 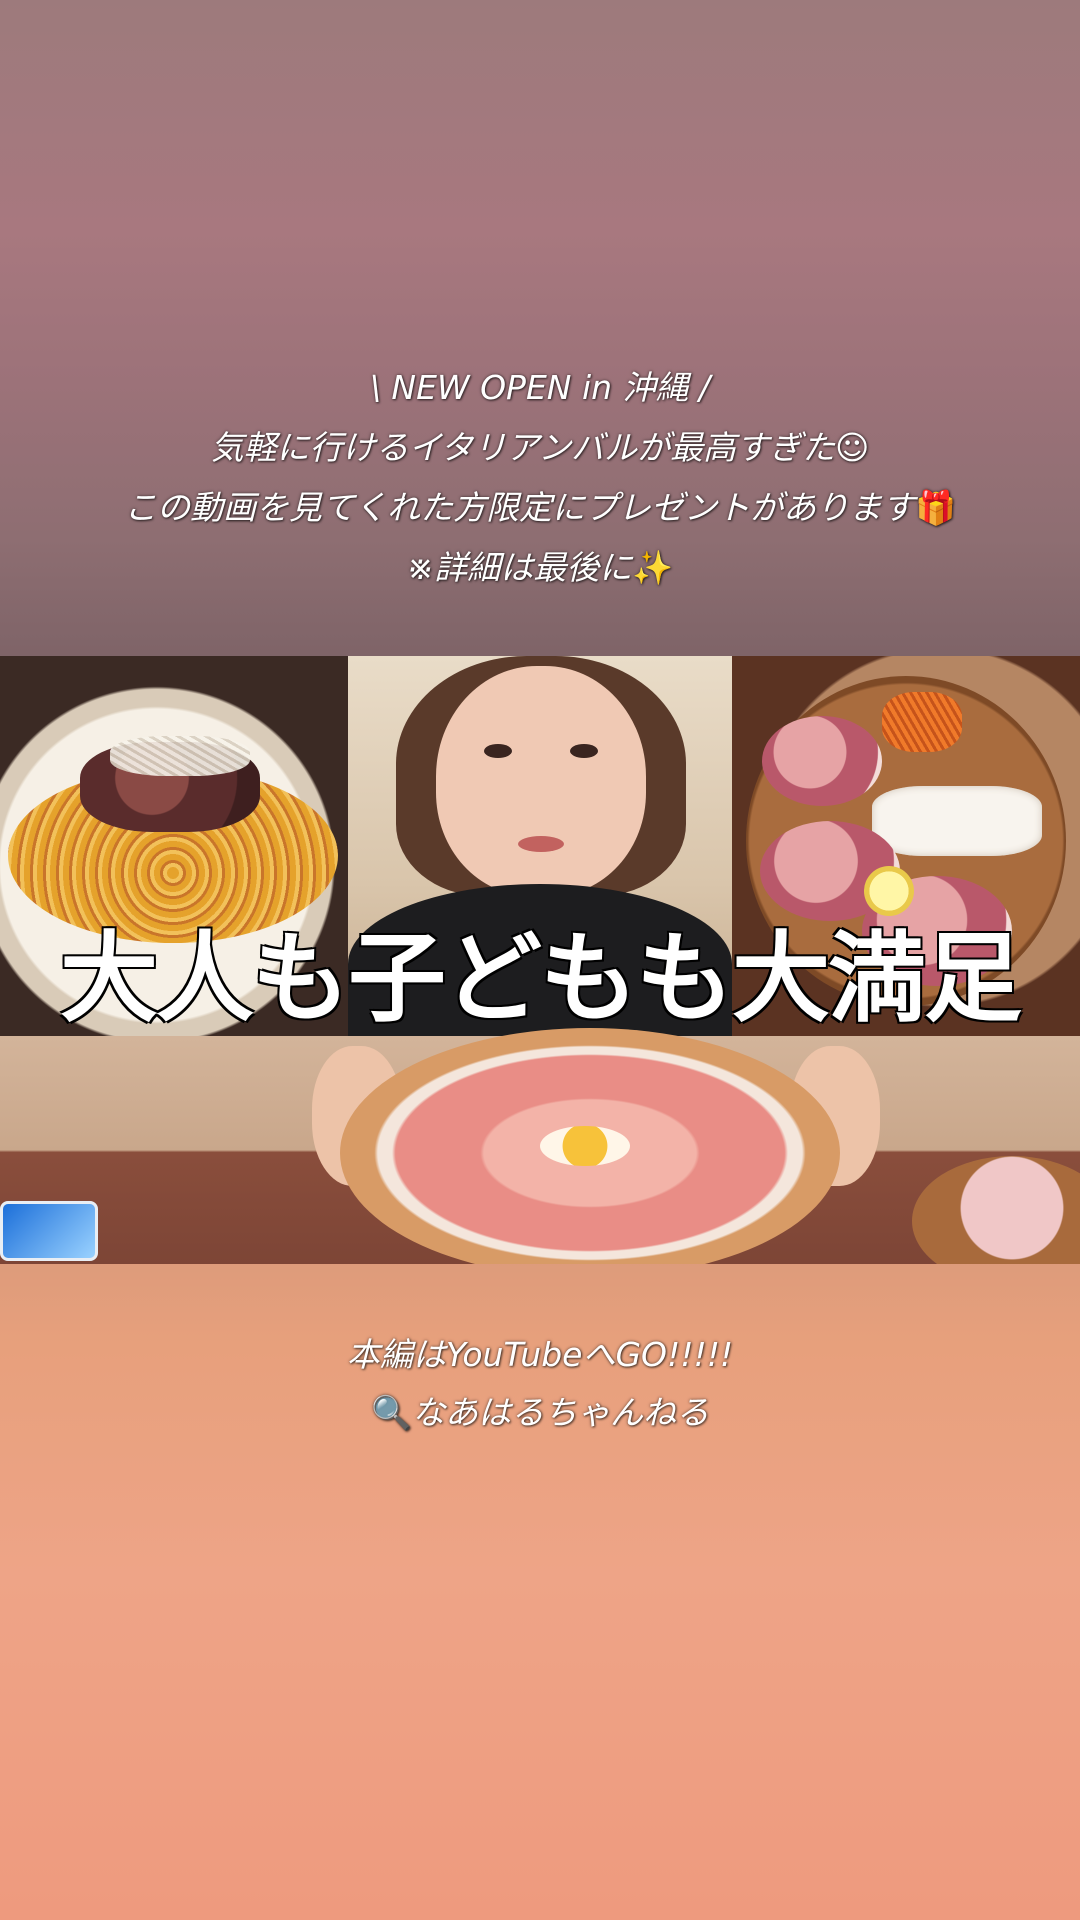 I want to click on gift-emoji-icon: 🎁, so click(x=935, y=507).